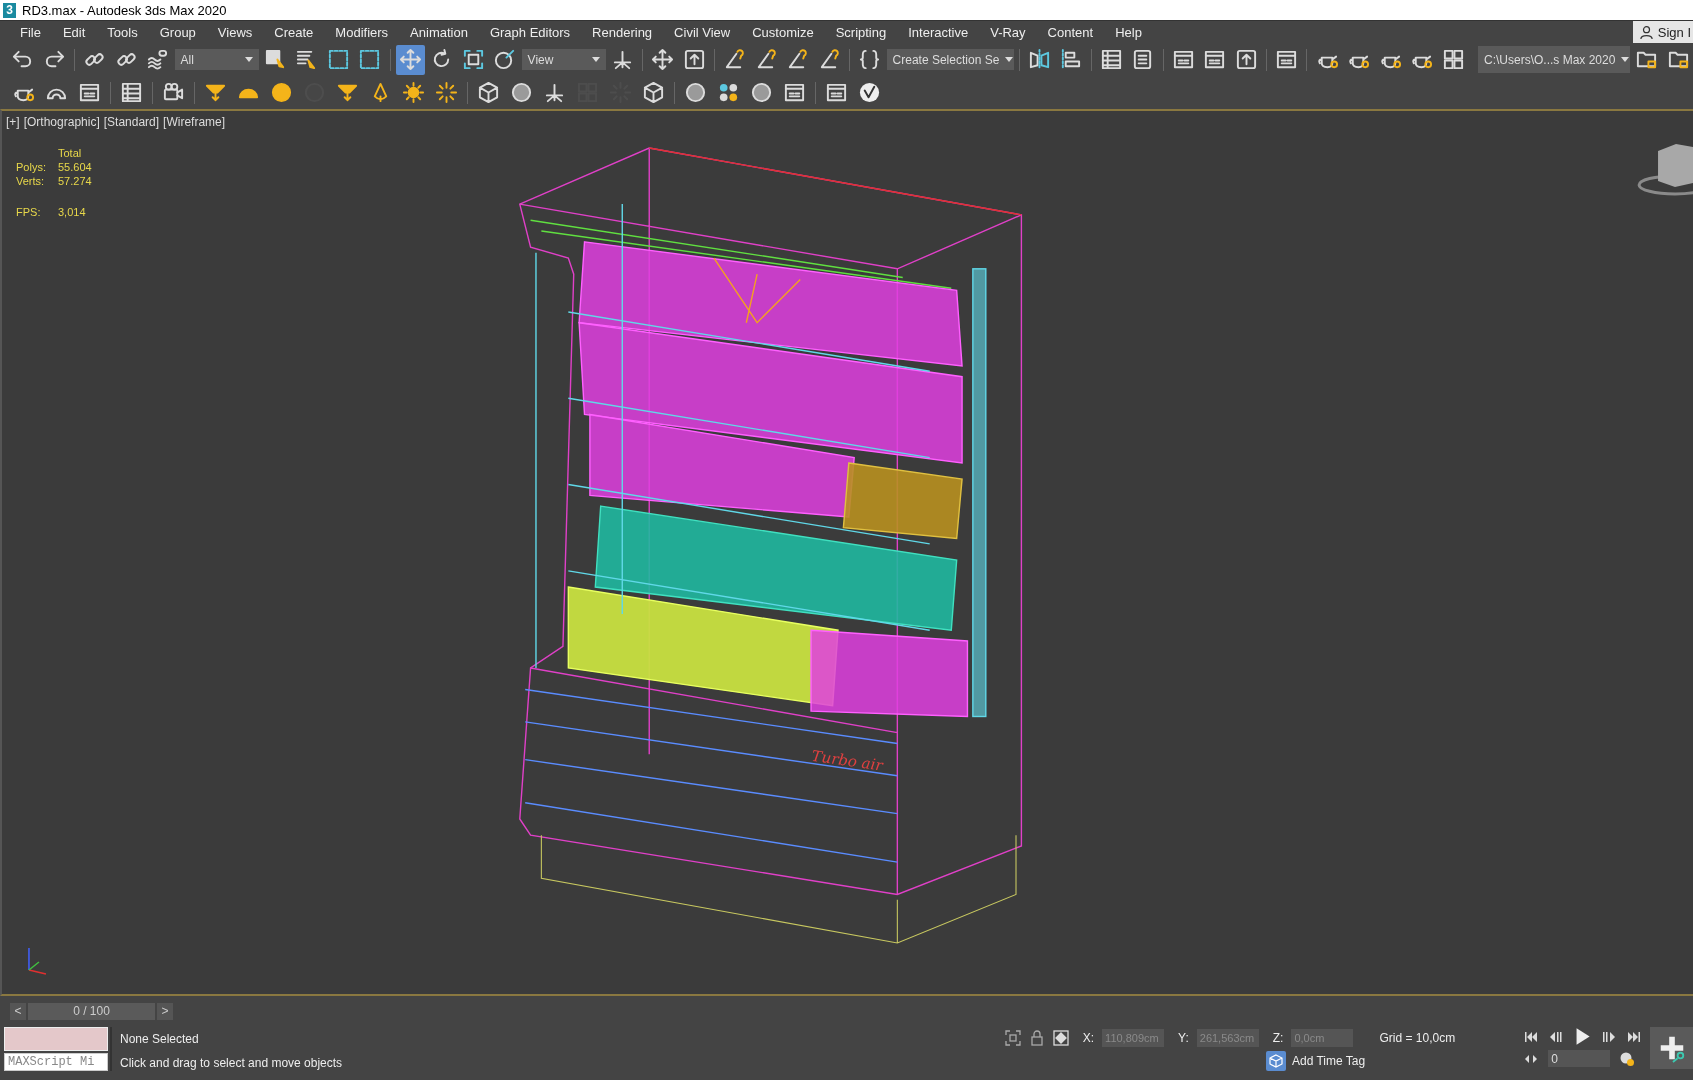 Image resolution: width=1693 pixels, height=1080 pixels. What do you see at coordinates (364, 32) in the screenshot?
I see `menu-item: Modifiers` at bounding box center [364, 32].